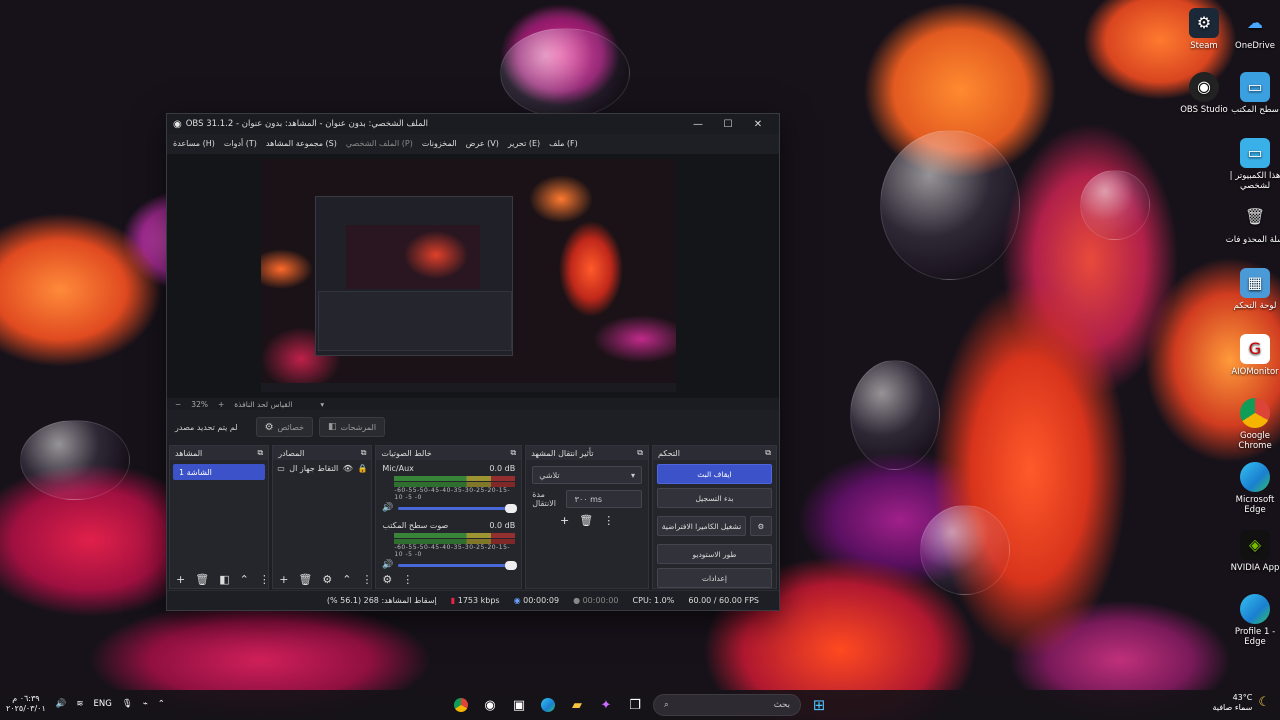 The height and width of the screenshot is (720, 1280). I want to click on stop-streaming-button: ايقاف البث, so click(714, 474).